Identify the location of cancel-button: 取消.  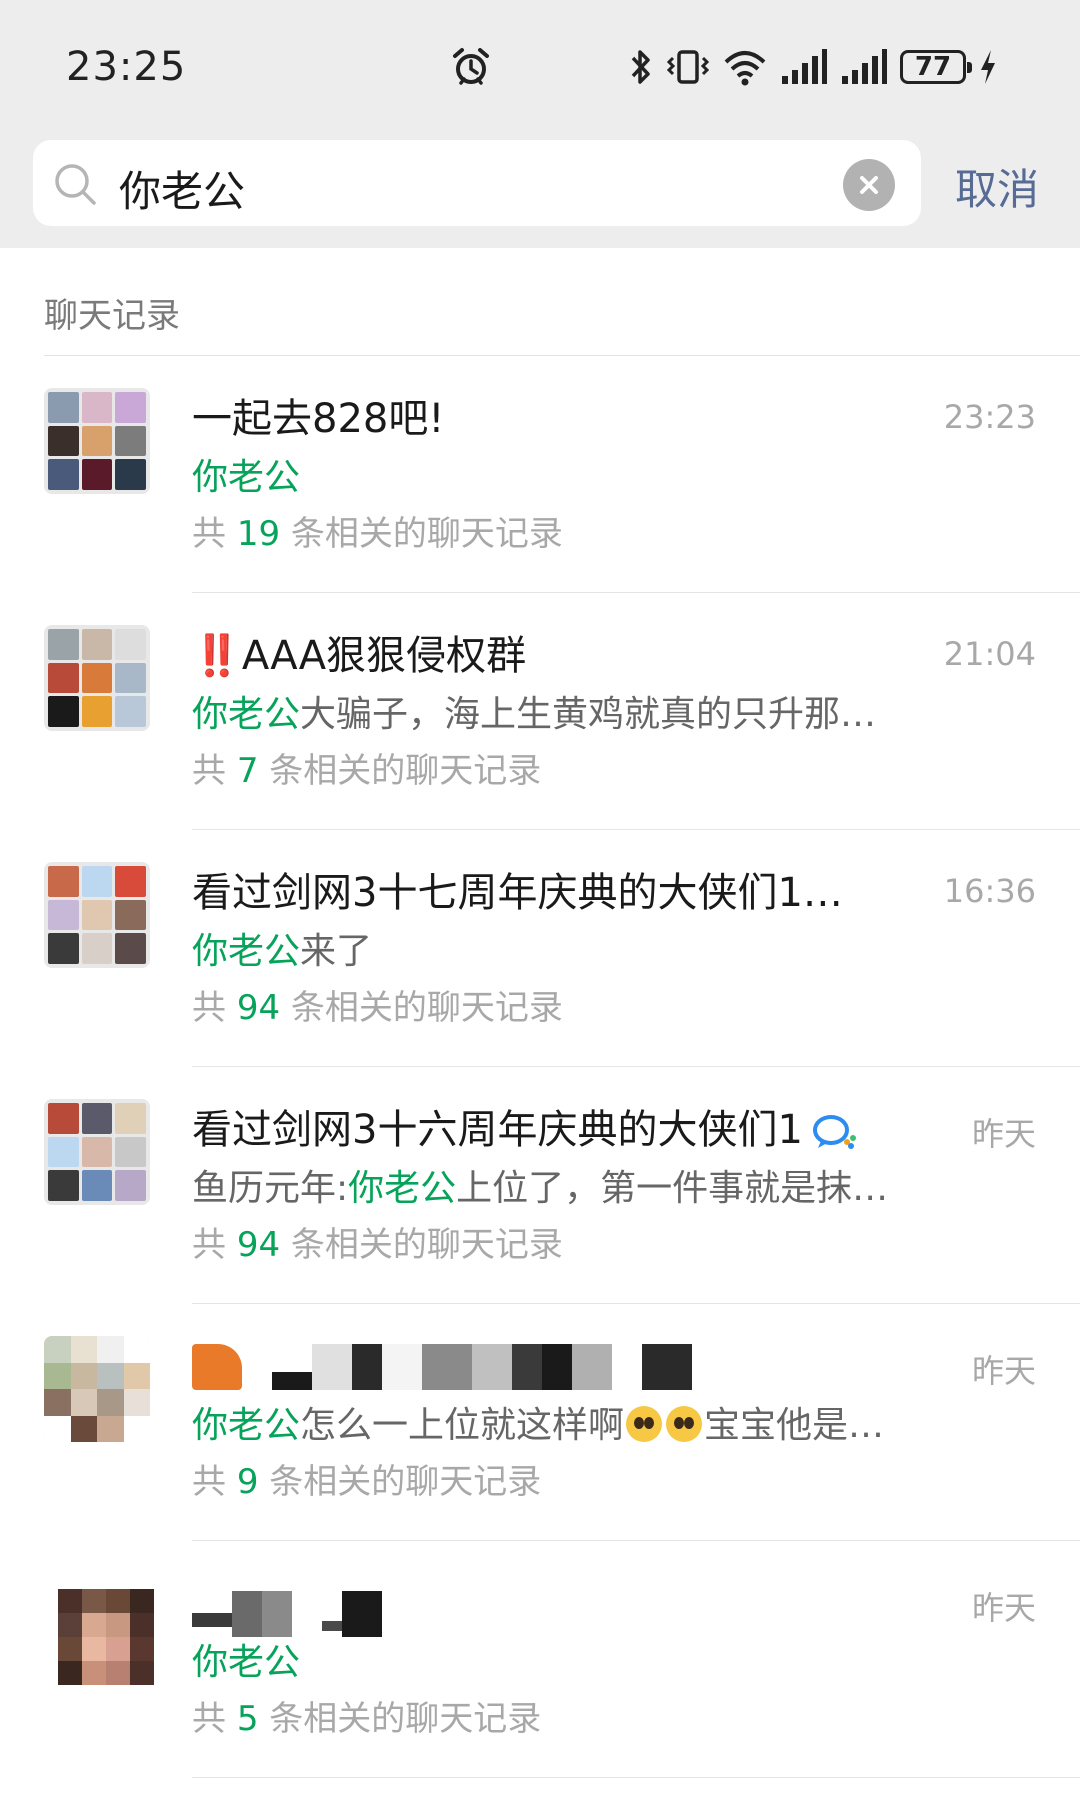
(997, 186).